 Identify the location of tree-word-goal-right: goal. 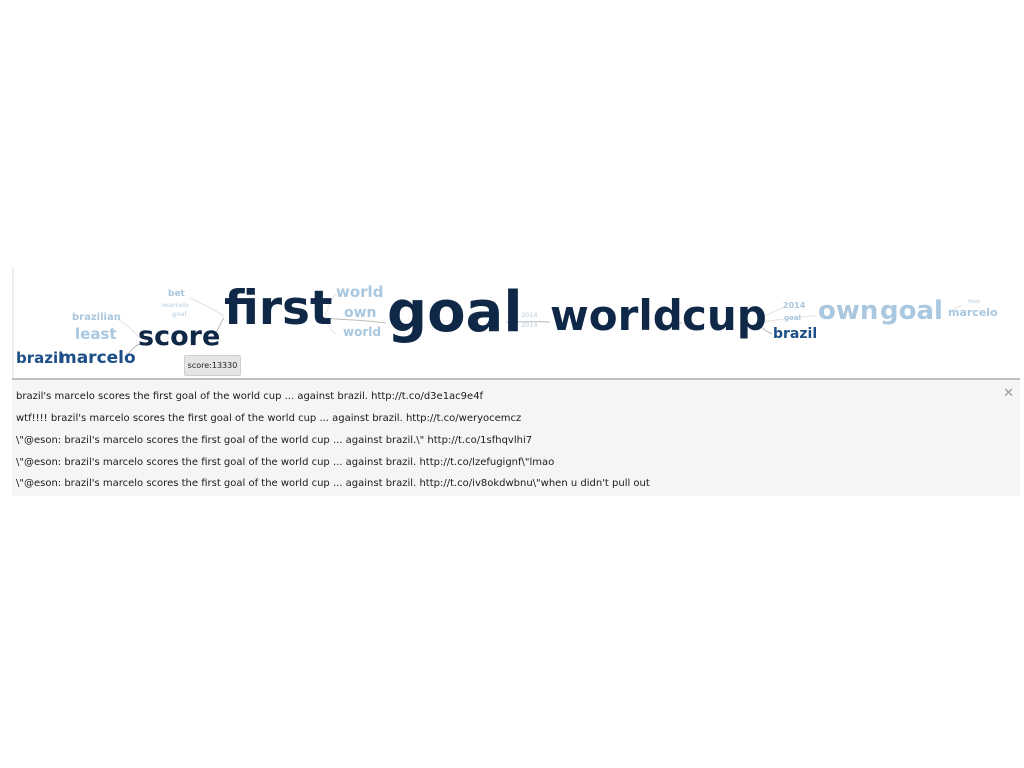
(911, 311).